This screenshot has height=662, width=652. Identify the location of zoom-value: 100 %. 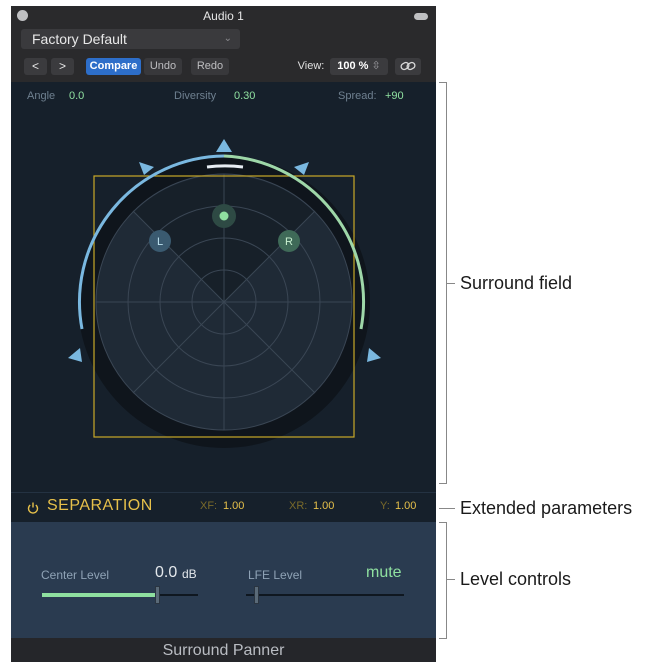
(353, 66).